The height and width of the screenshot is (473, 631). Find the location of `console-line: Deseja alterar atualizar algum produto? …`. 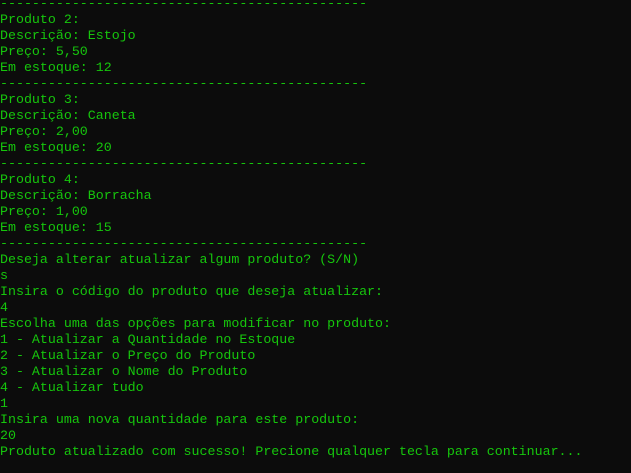

console-line: Deseja alterar atualizar algum produto? … is located at coordinates (180, 259).